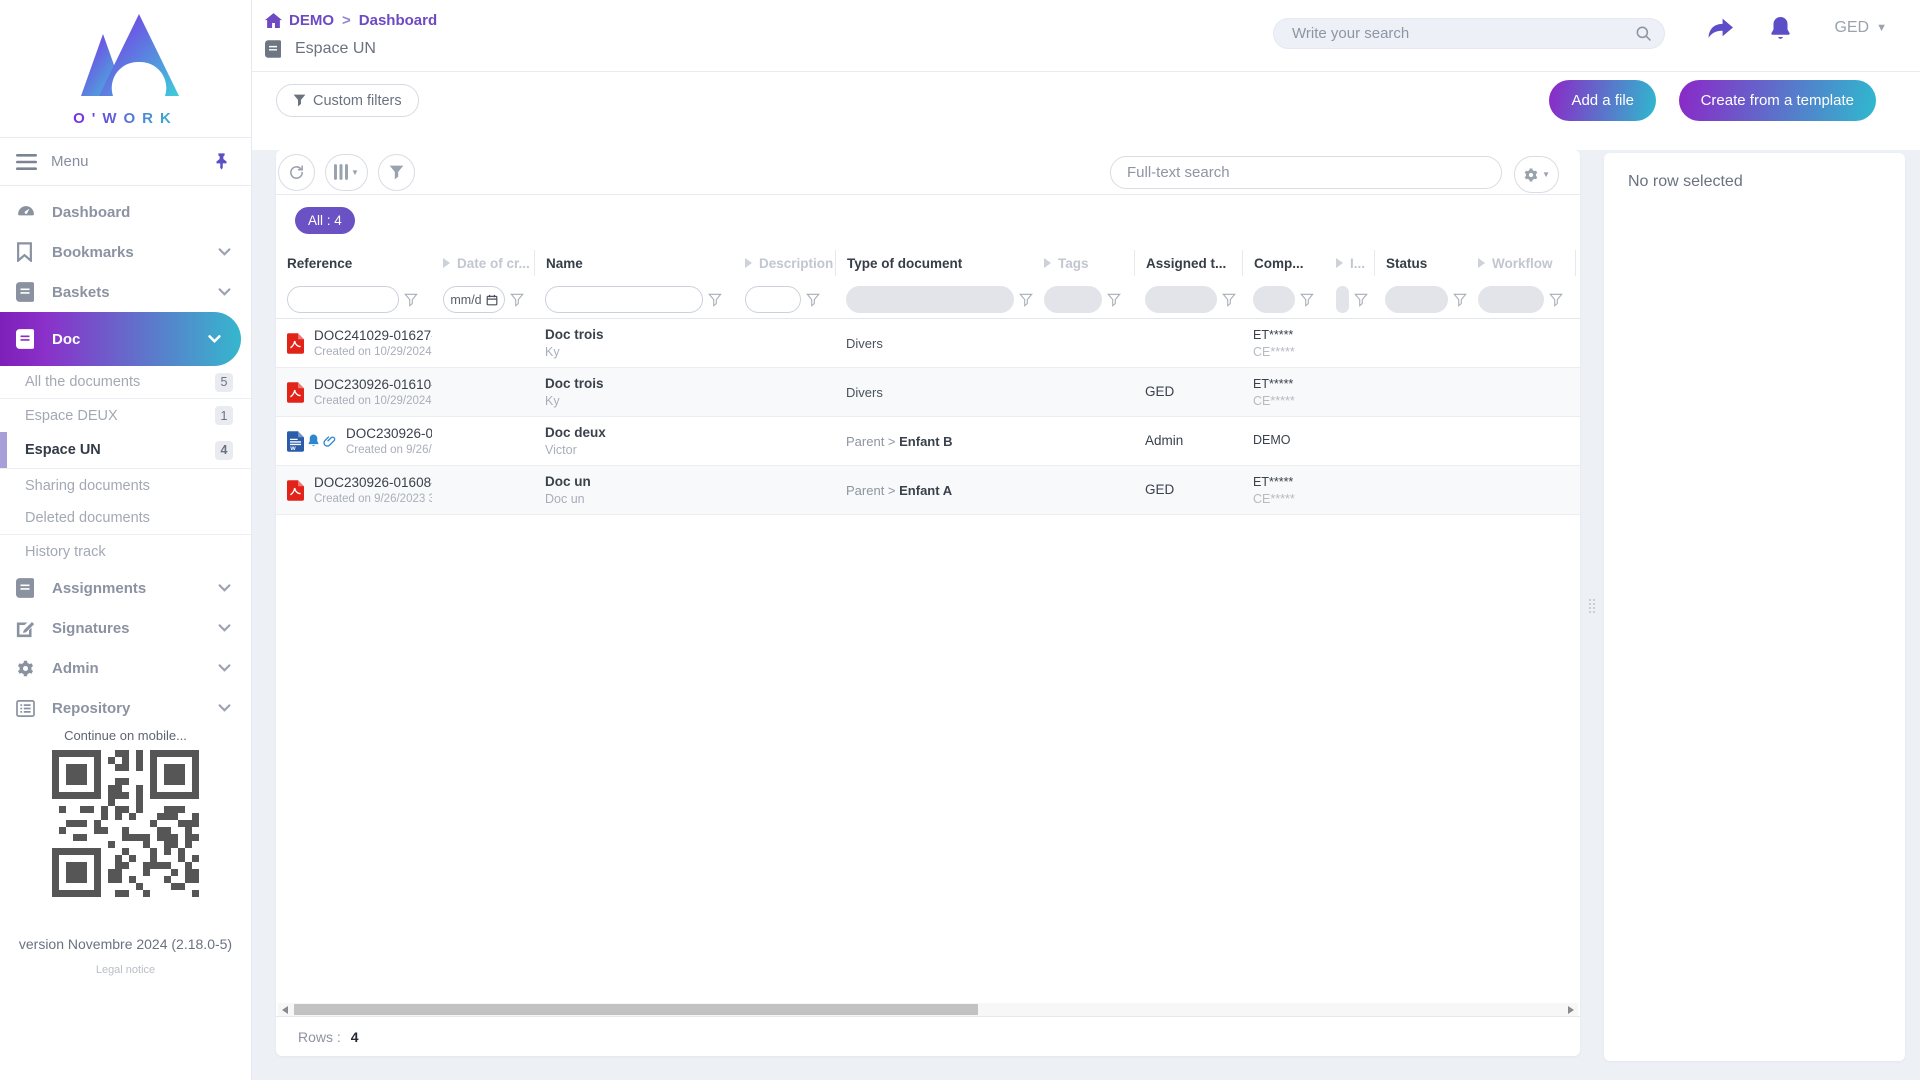 The image size is (1920, 1080). Describe the element at coordinates (329, 441) in the screenshot. I see `paperclip-icon` at that location.